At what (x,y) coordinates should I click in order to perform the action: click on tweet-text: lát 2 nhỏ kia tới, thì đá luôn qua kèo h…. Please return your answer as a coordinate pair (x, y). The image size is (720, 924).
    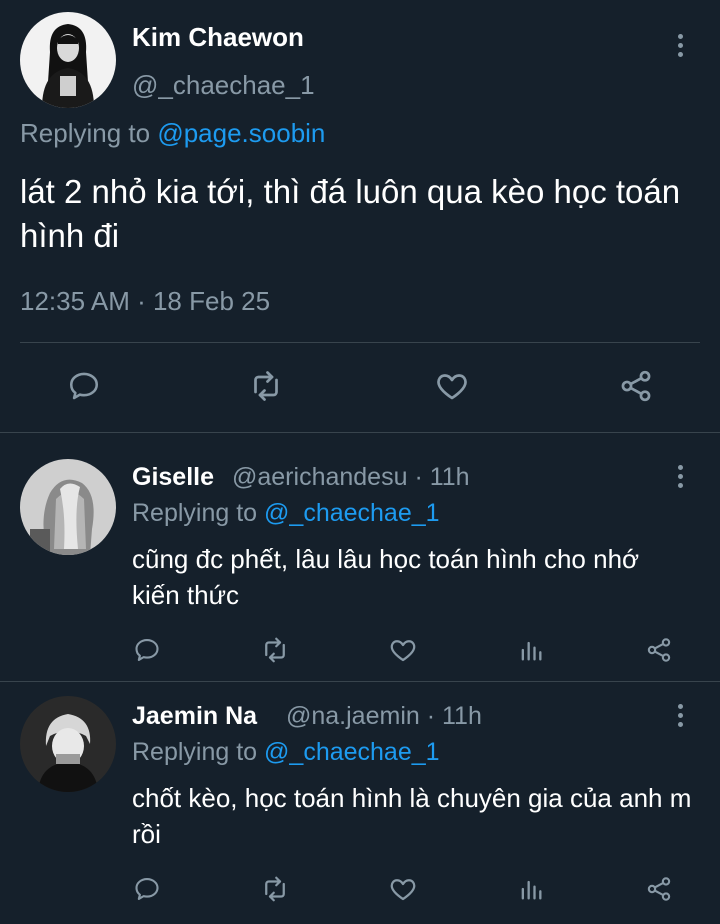
    Looking at the image, I should click on (350, 213).